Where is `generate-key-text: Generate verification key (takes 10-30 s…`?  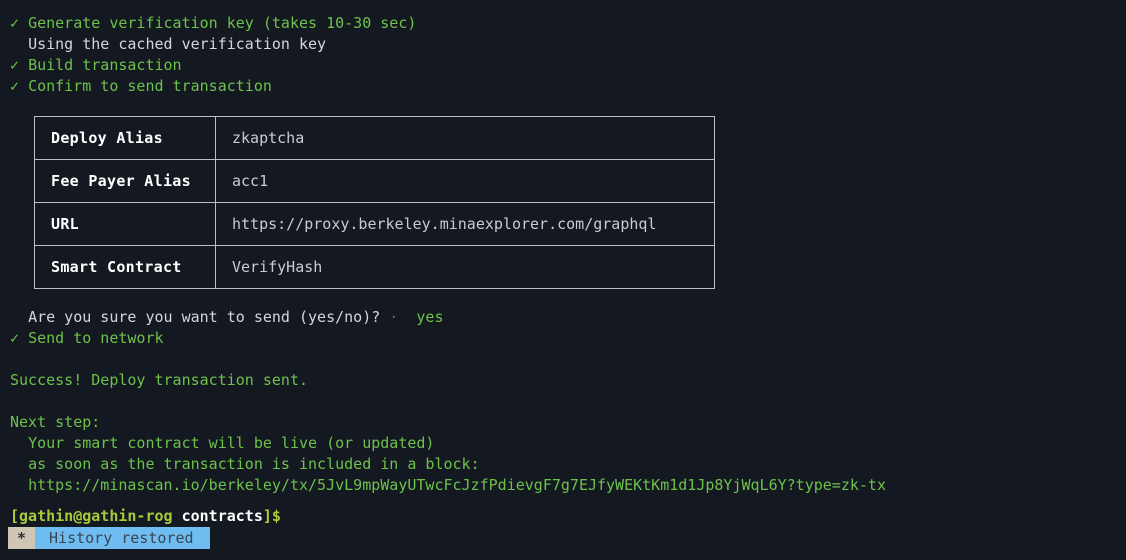
generate-key-text: Generate verification key (takes 10-30 s… is located at coordinates (222, 23).